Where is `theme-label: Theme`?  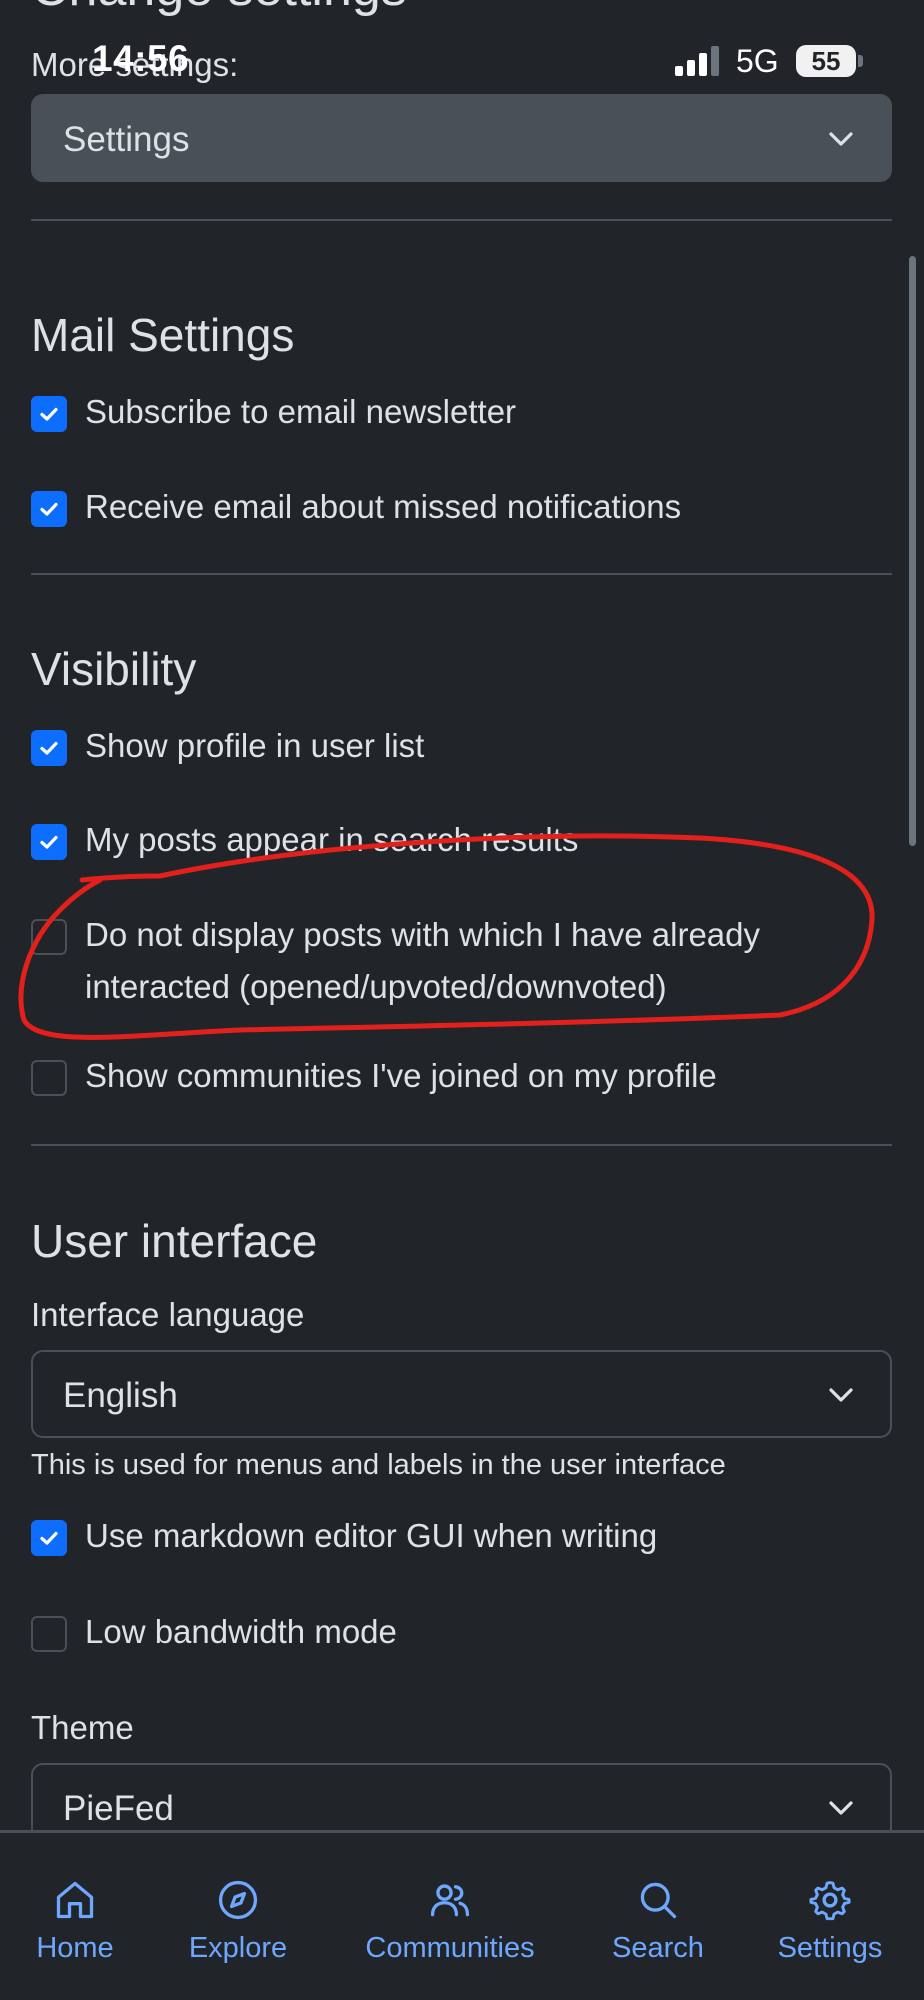 theme-label: Theme is located at coordinates (82, 1727).